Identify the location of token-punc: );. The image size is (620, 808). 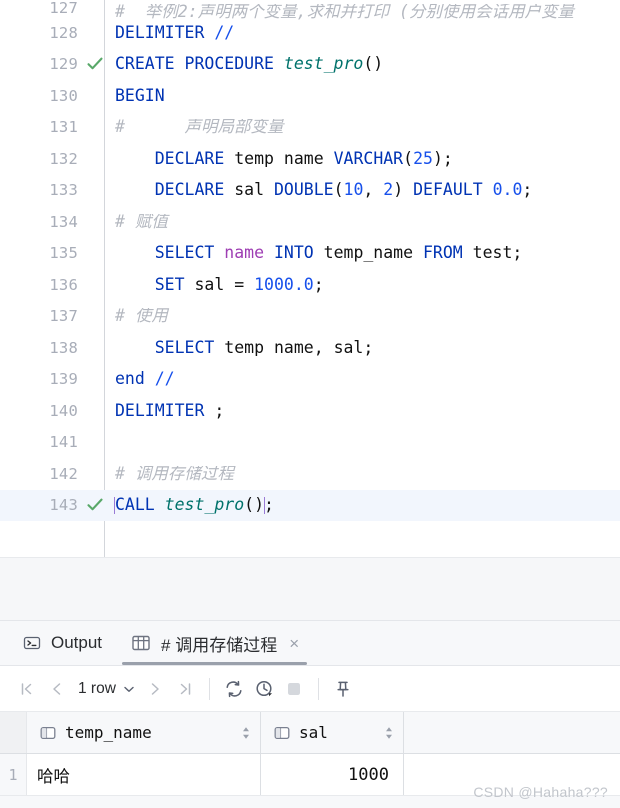
(442, 158).